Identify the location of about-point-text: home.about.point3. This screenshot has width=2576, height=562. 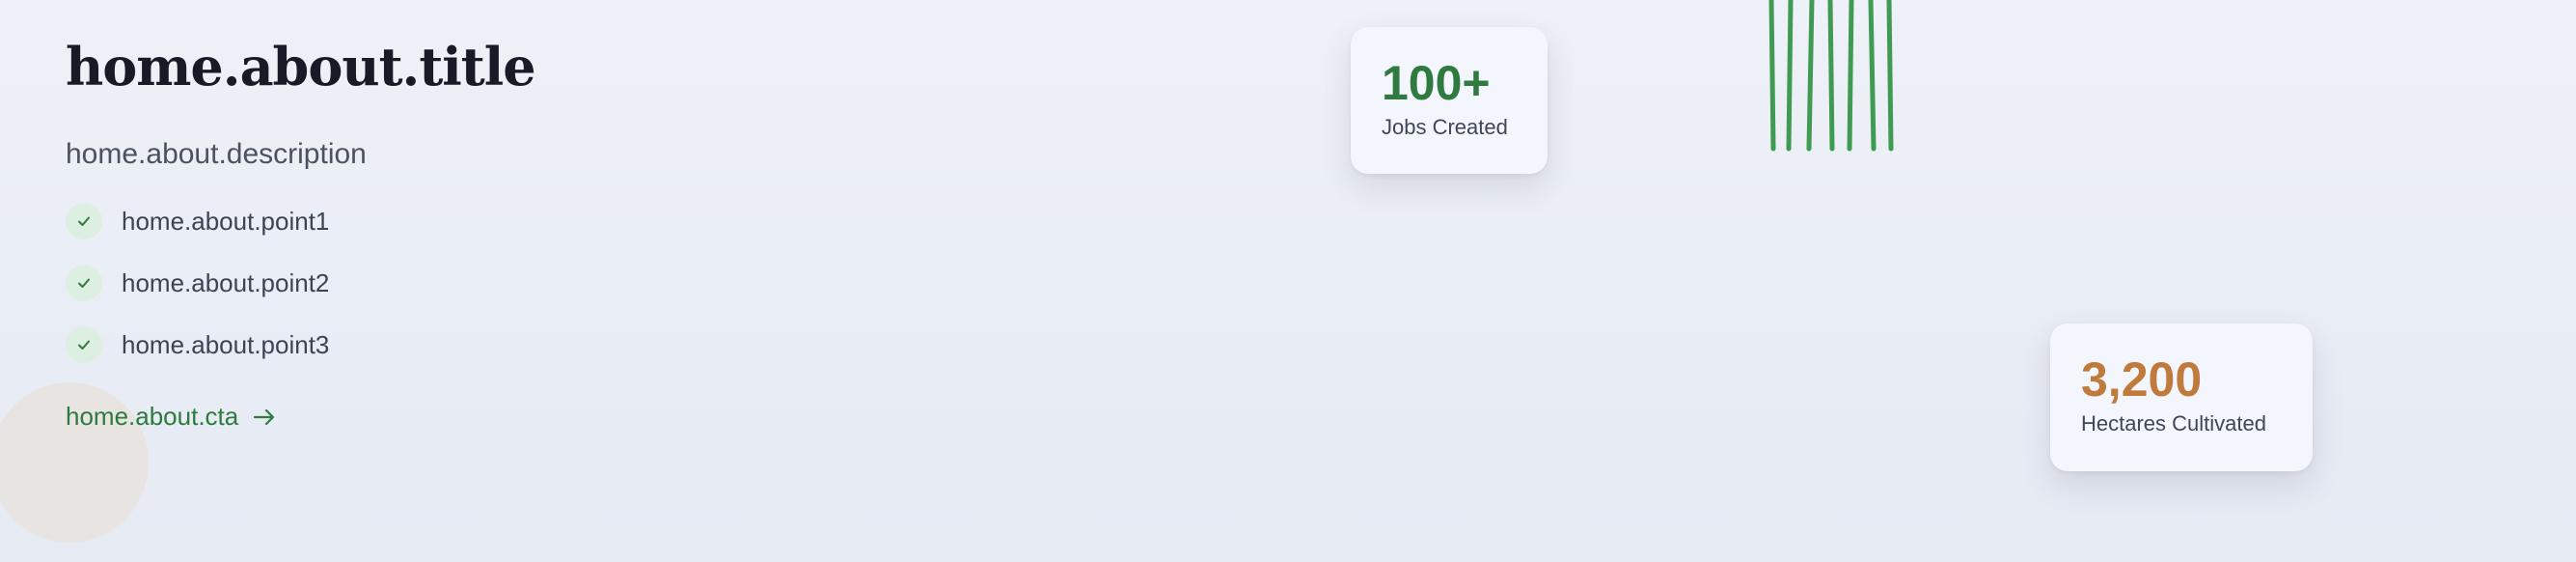
(226, 344).